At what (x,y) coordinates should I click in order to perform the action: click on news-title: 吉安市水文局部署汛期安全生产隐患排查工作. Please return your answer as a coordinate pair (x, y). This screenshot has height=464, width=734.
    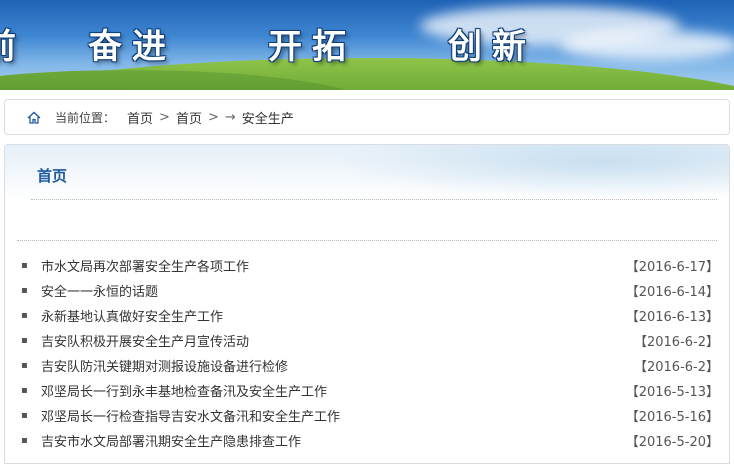
    Looking at the image, I should click on (333, 440).